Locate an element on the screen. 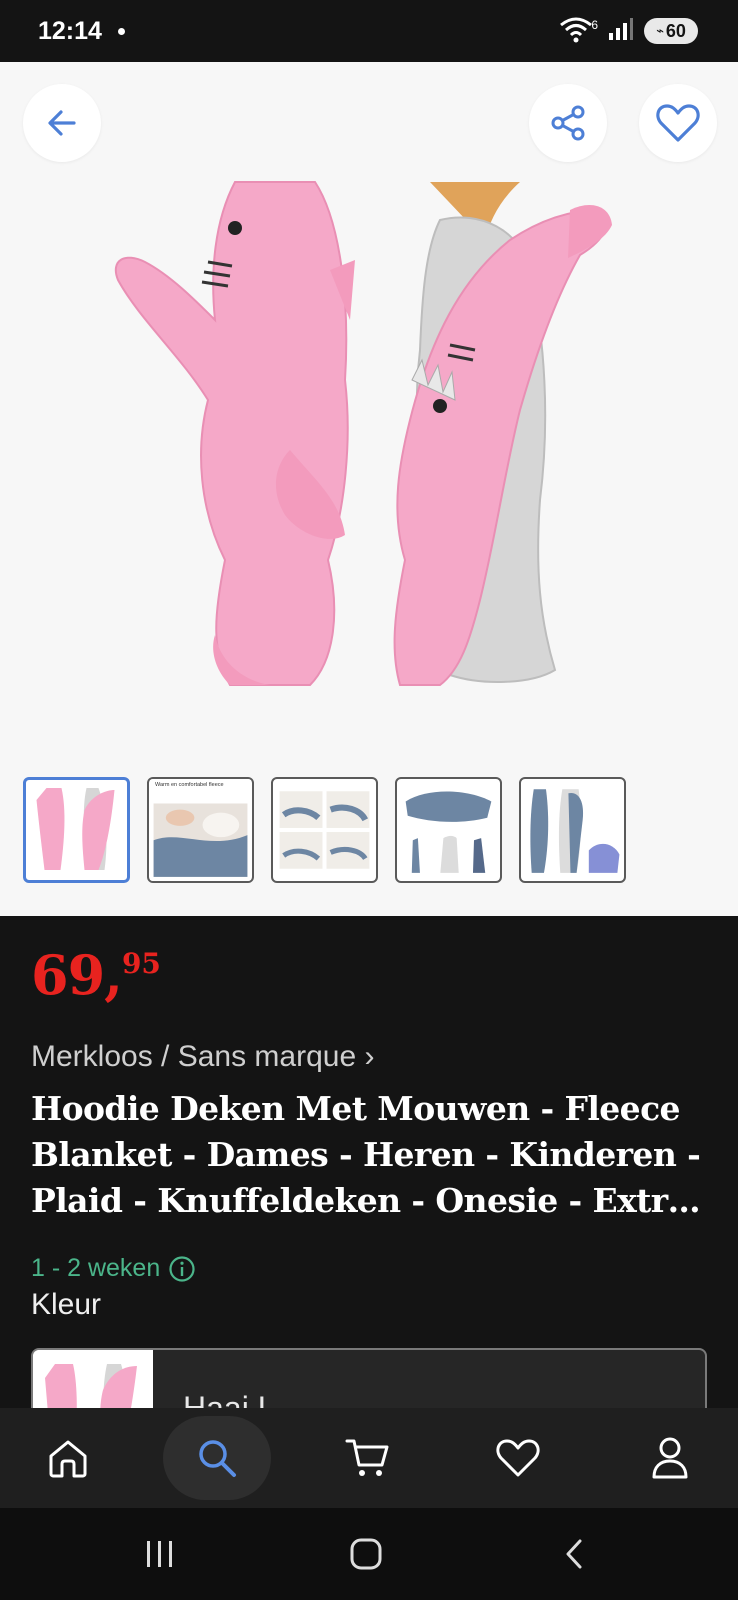 This screenshot has height=1600, width=738. battery-indicator: ⌁ 60 is located at coordinates (671, 31).